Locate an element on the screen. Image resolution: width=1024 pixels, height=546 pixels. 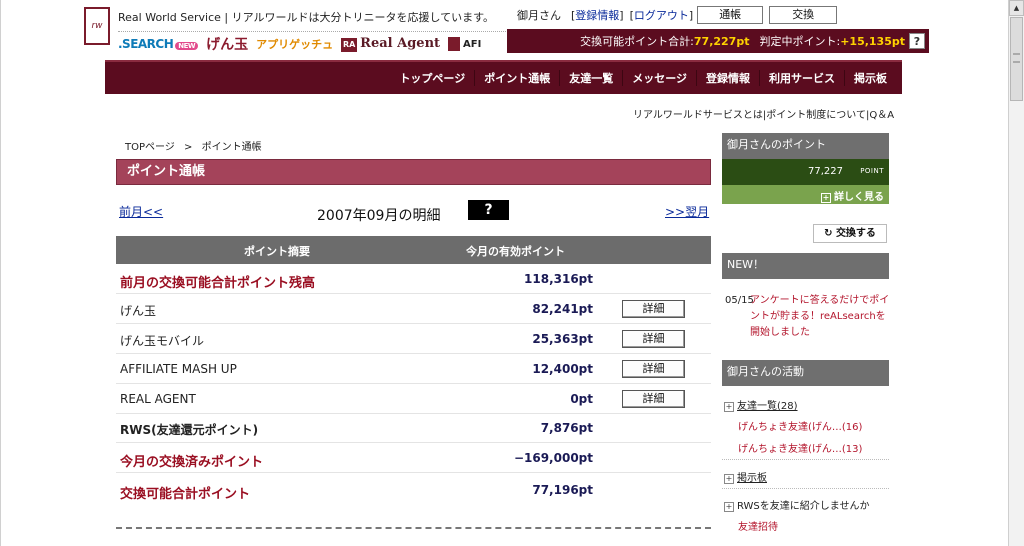
about-link: リアルワールドサービスとは is located at coordinates (698, 115).